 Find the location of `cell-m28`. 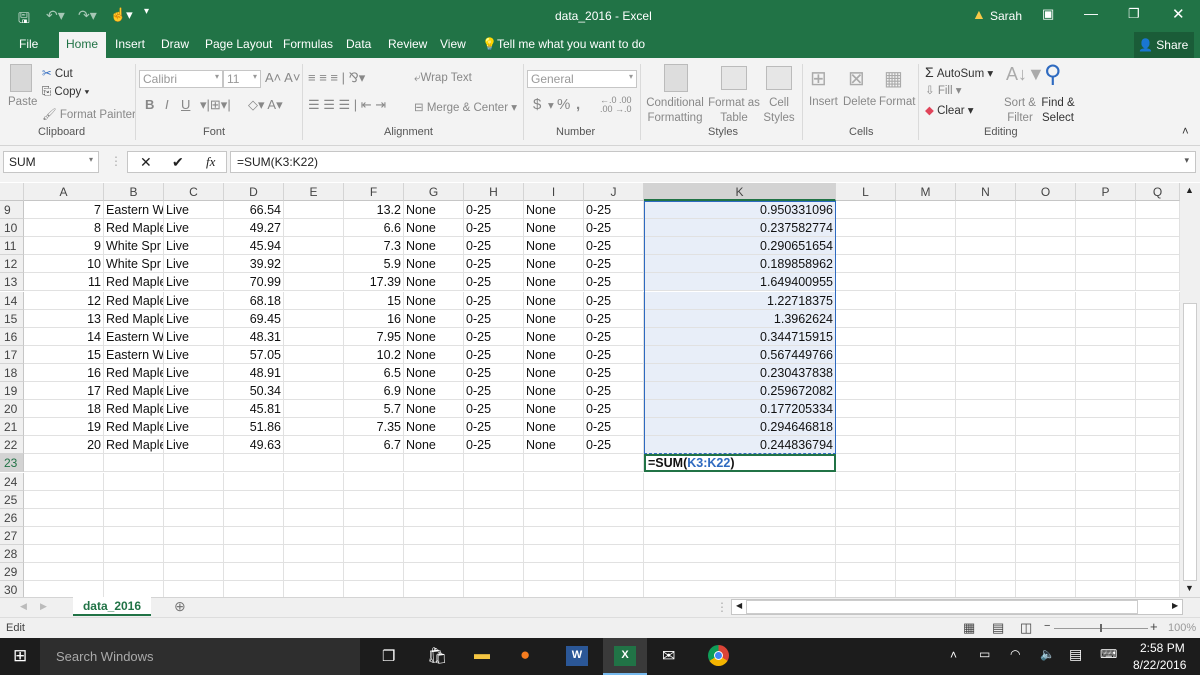

cell-m28 is located at coordinates (926, 553).